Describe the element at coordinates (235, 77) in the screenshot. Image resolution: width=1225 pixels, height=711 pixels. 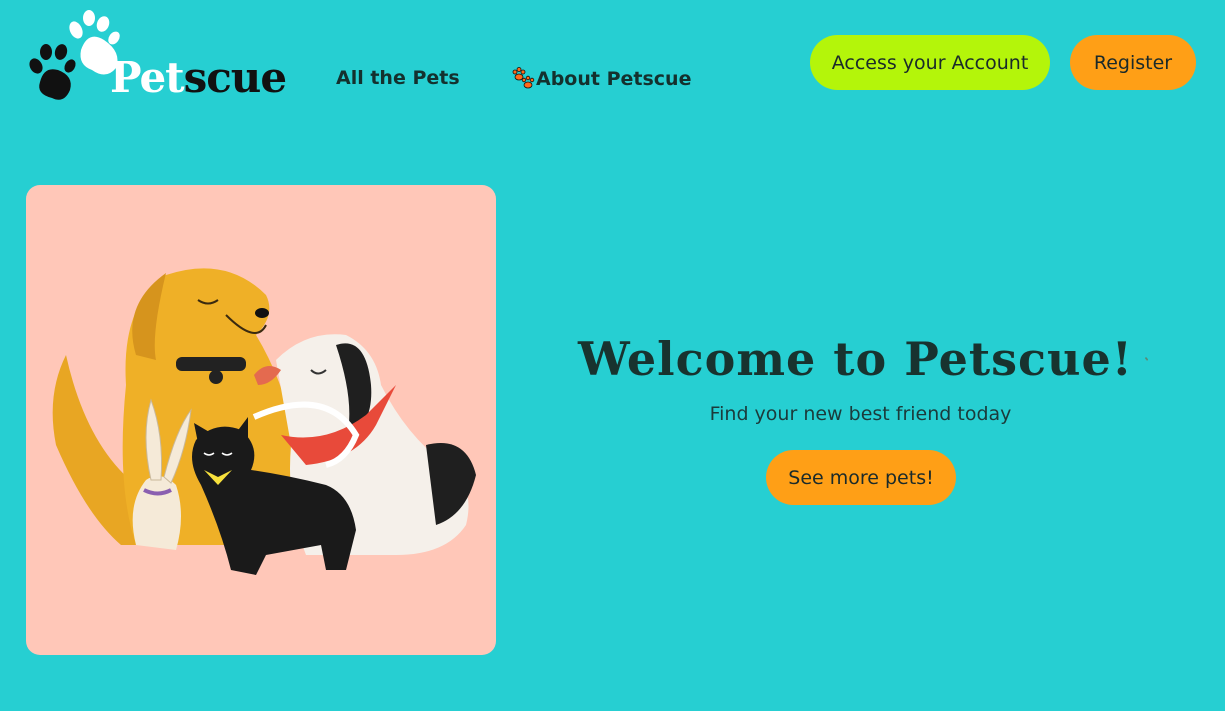
I see `logo-suffix: scue` at that location.